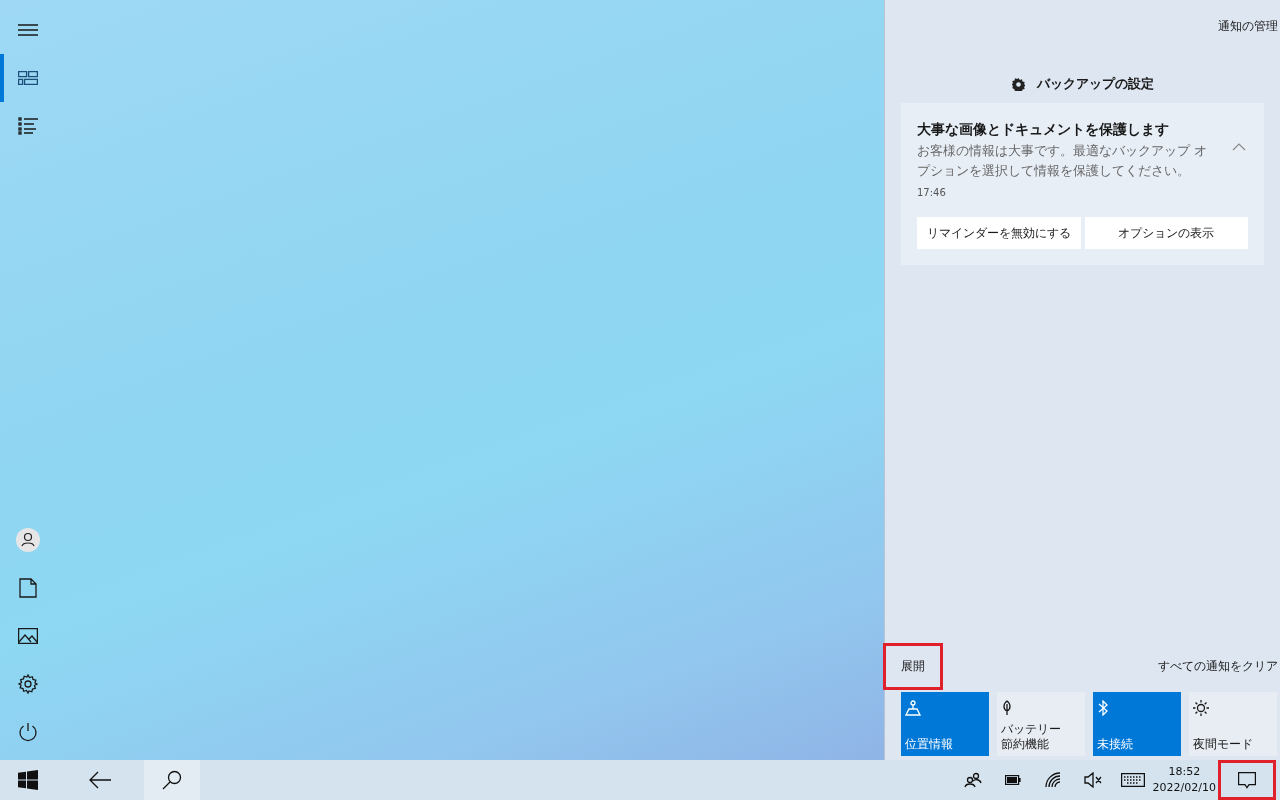 This screenshot has height=800, width=1280. I want to click on notification-title: 大事な画像とドキュメントを保護します, so click(1043, 130).